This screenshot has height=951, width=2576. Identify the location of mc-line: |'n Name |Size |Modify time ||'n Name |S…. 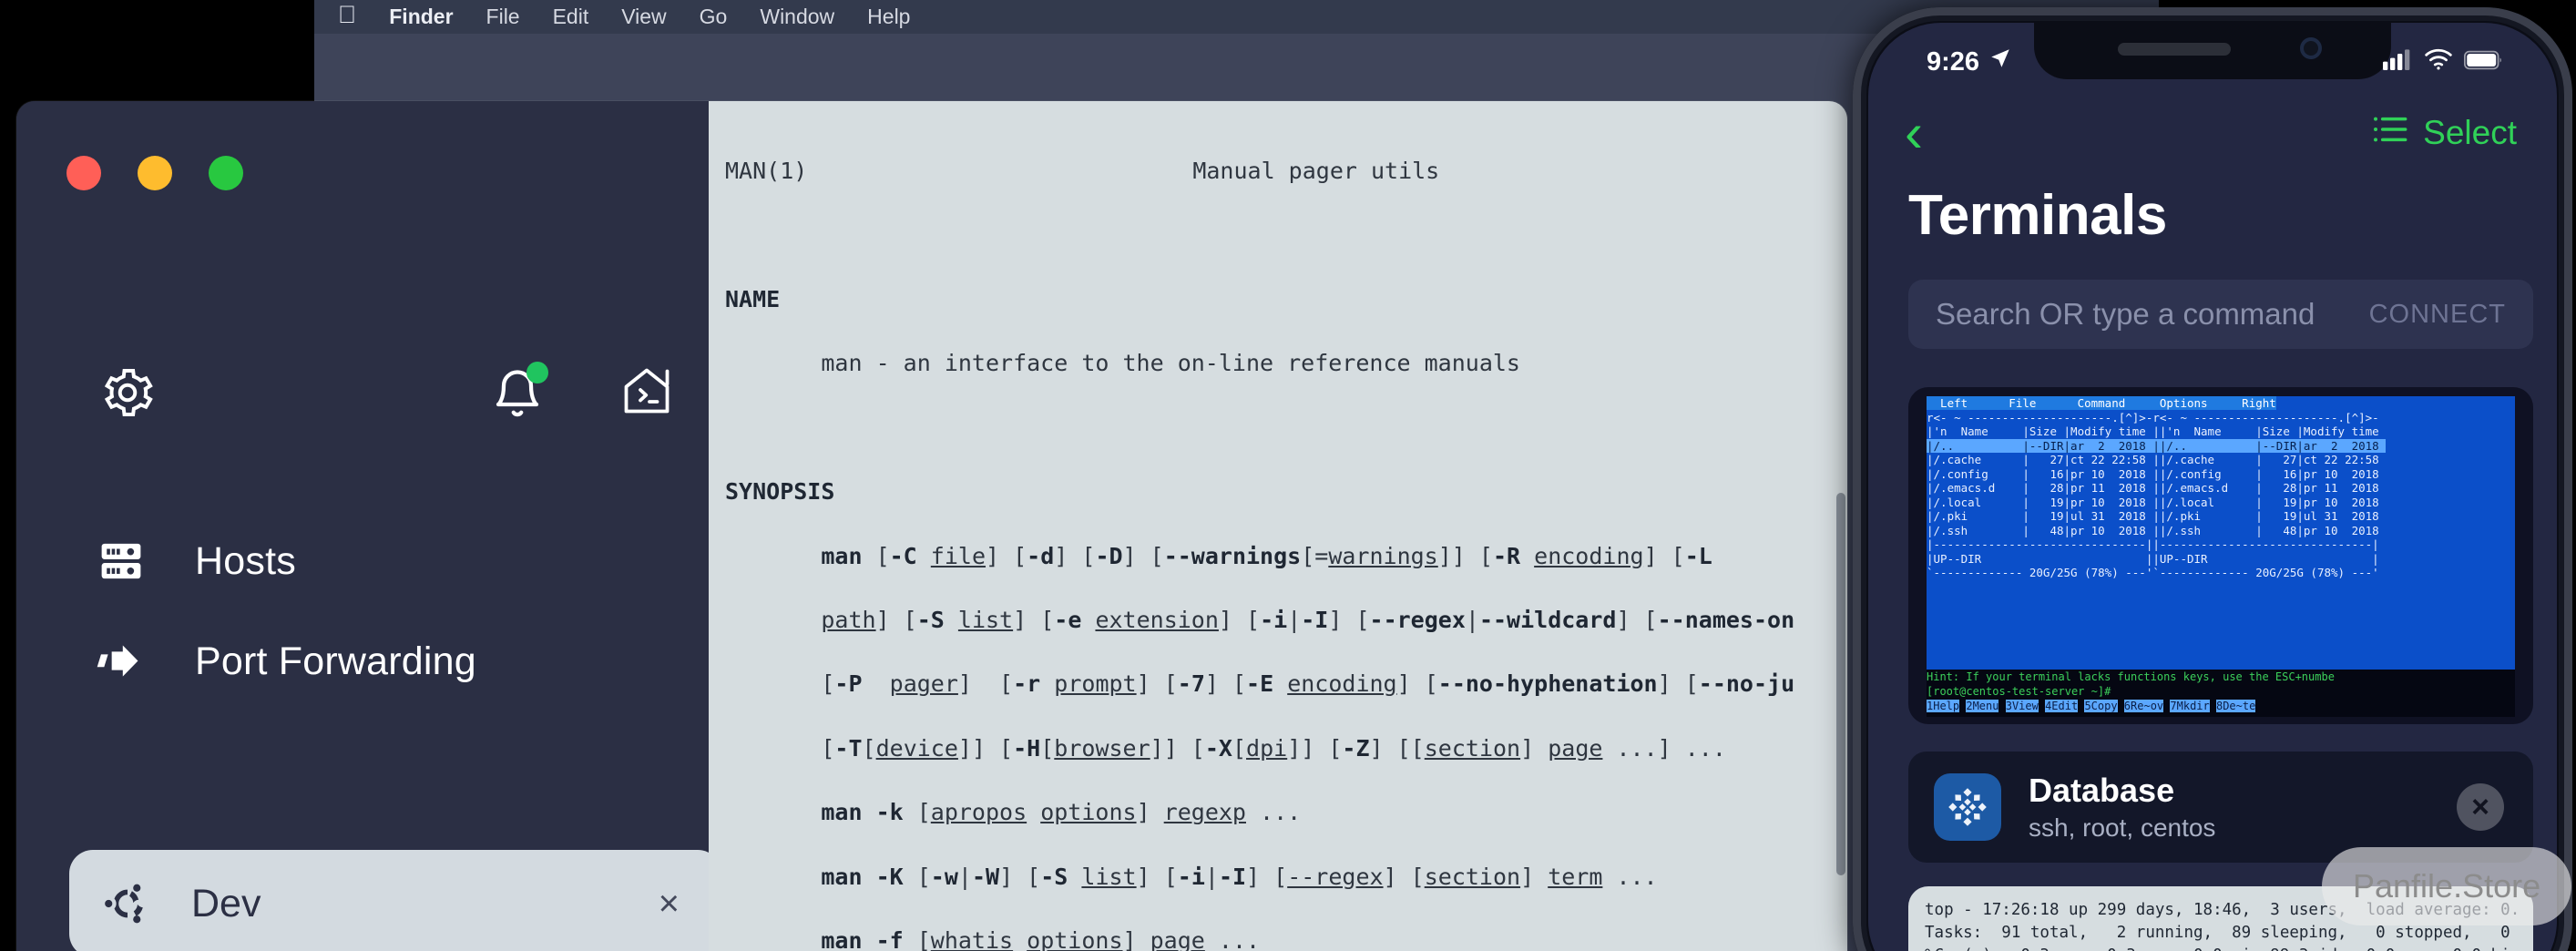
(2157, 431).